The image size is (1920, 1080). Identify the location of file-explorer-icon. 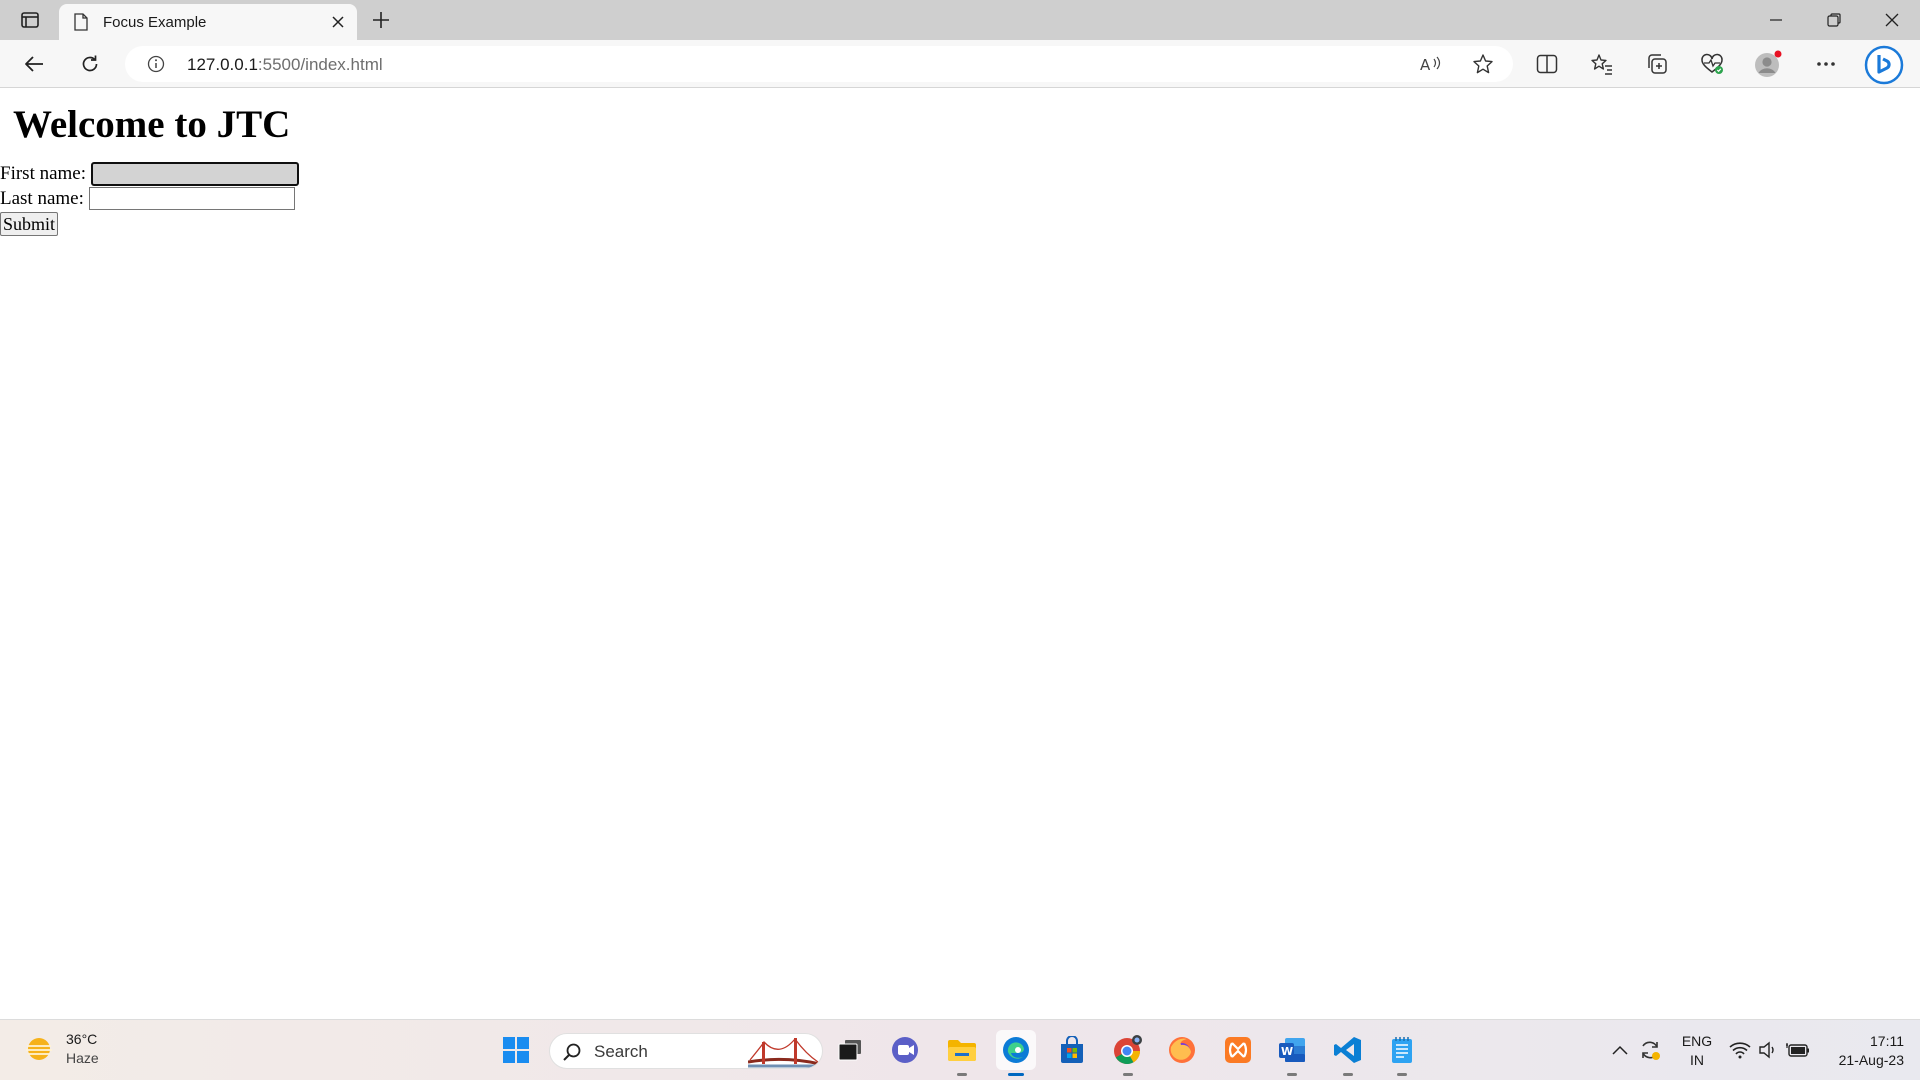
(962, 1053).